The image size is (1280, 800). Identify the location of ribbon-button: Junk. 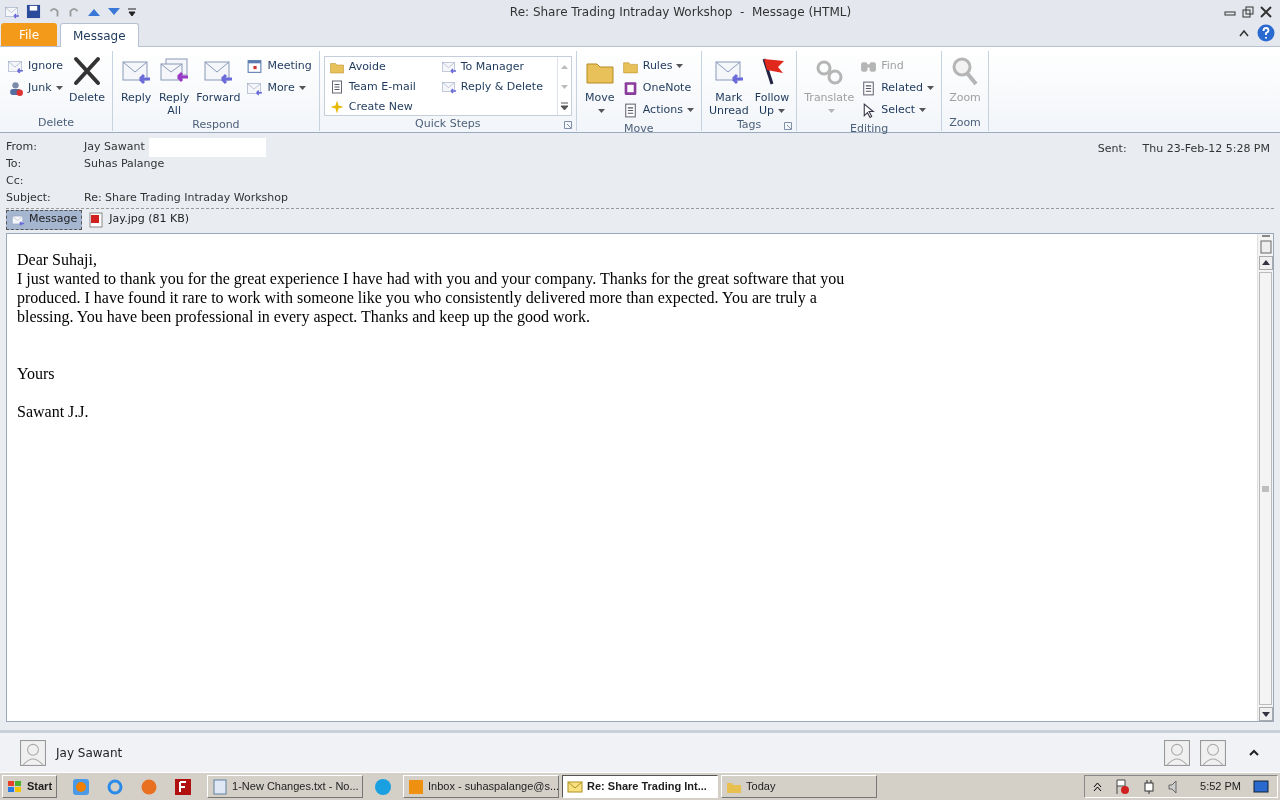
(35, 88).